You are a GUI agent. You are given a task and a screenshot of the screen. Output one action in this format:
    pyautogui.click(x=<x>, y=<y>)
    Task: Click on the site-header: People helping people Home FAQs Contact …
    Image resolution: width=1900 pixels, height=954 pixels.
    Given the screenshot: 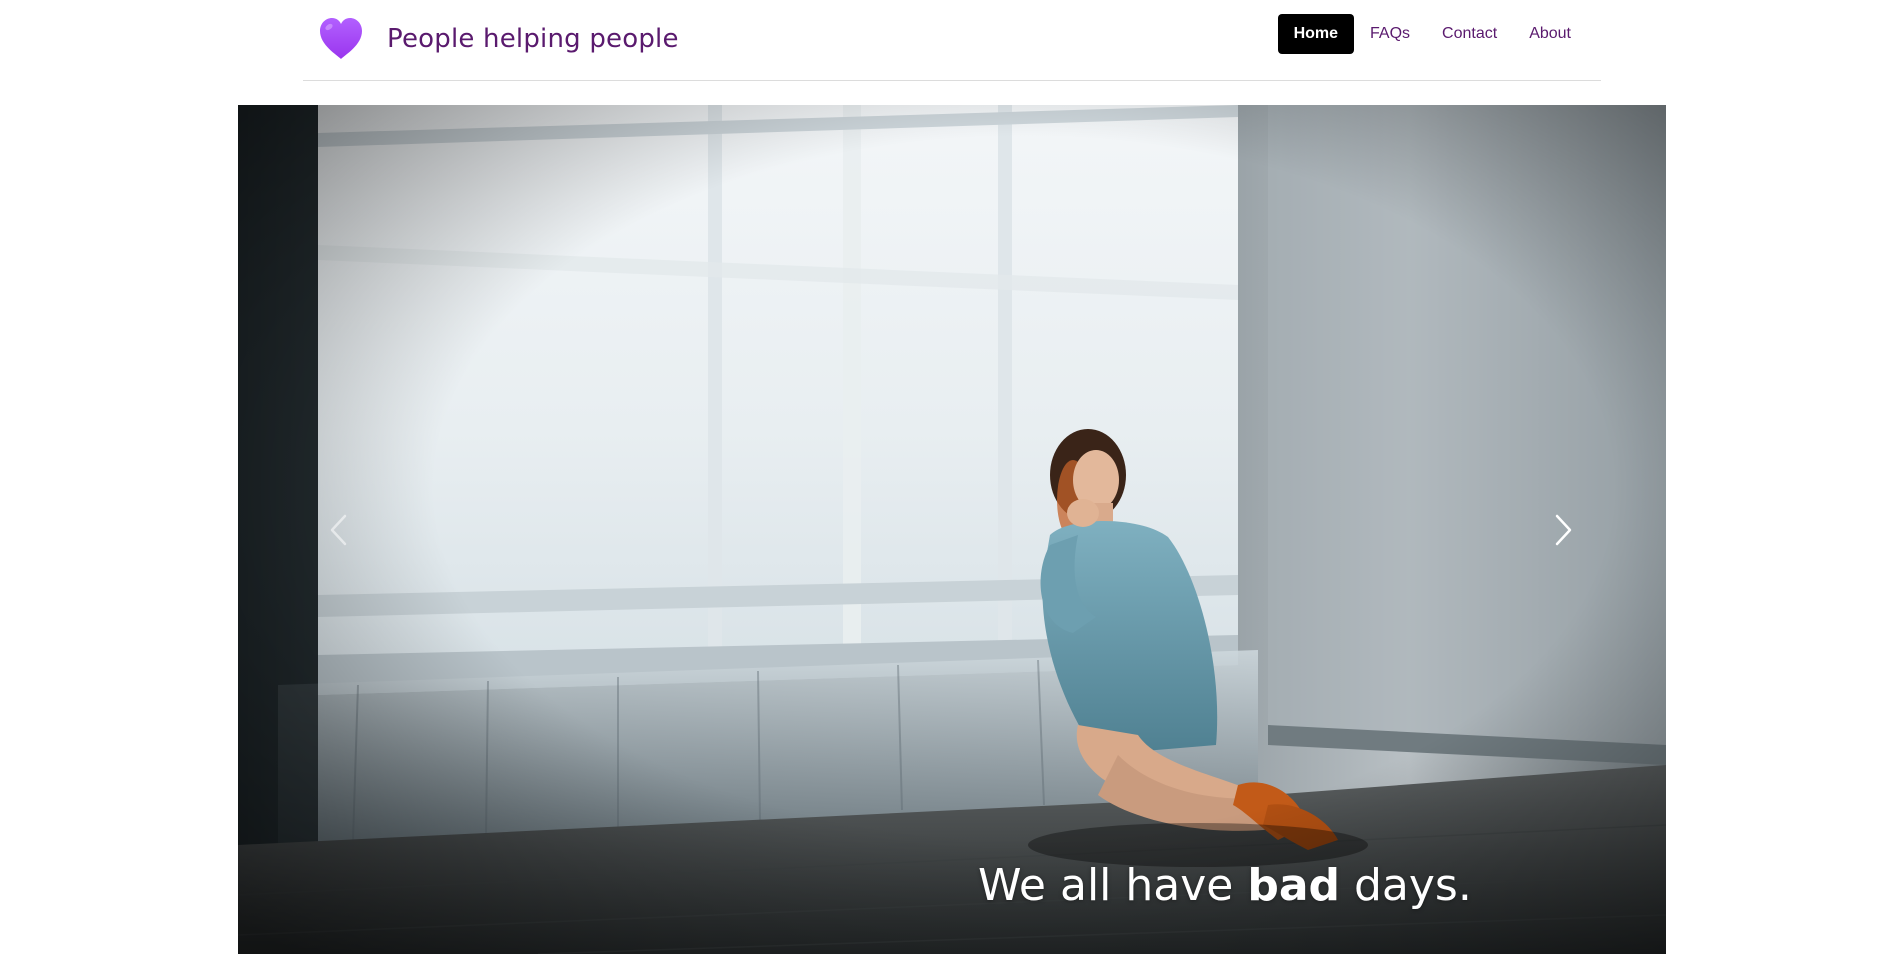 What is the action you would take?
    pyautogui.click(x=952, y=40)
    